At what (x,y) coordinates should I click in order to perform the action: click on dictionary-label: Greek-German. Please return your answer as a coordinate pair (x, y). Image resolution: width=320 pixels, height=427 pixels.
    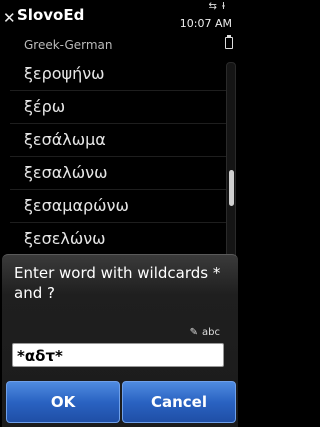
    Looking at the image, I should click on (68, 45).